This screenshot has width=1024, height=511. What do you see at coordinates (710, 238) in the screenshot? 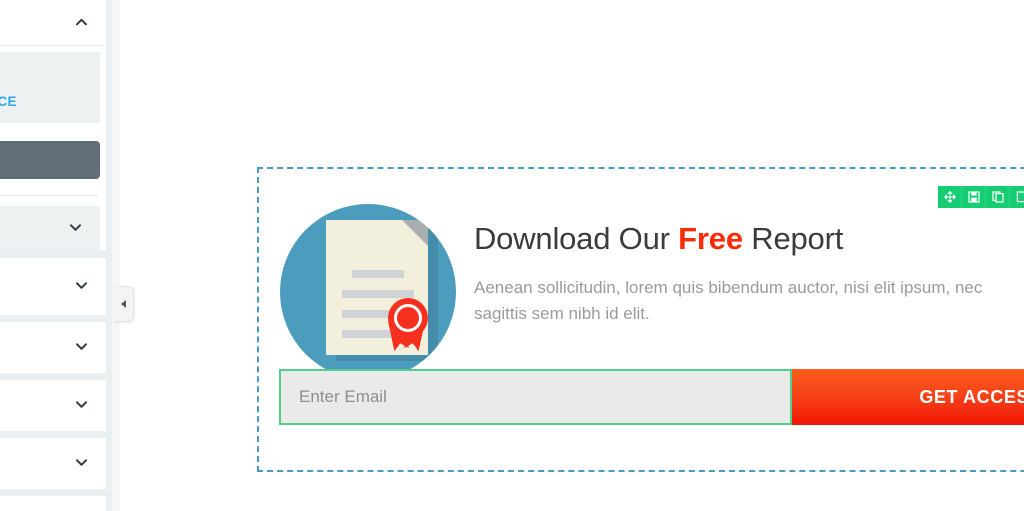
I see `headline-highlight: Free` at bounding box center [710, 238].